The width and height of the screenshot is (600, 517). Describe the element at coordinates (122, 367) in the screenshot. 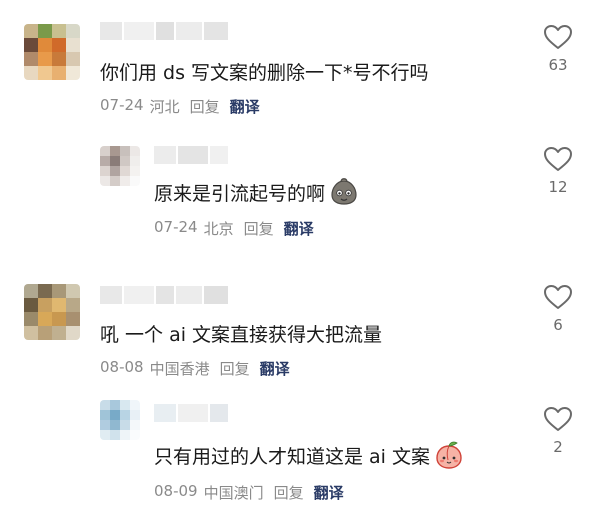

I see `comment-date: 08-08` at that location.